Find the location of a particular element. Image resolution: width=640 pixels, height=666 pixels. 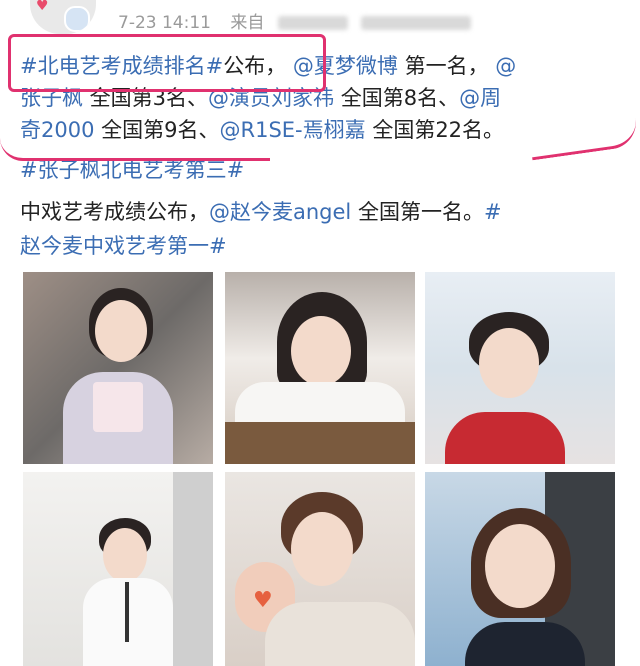

post-meta: 7-23 14:11 来自 is located at coordinates (295, 20).